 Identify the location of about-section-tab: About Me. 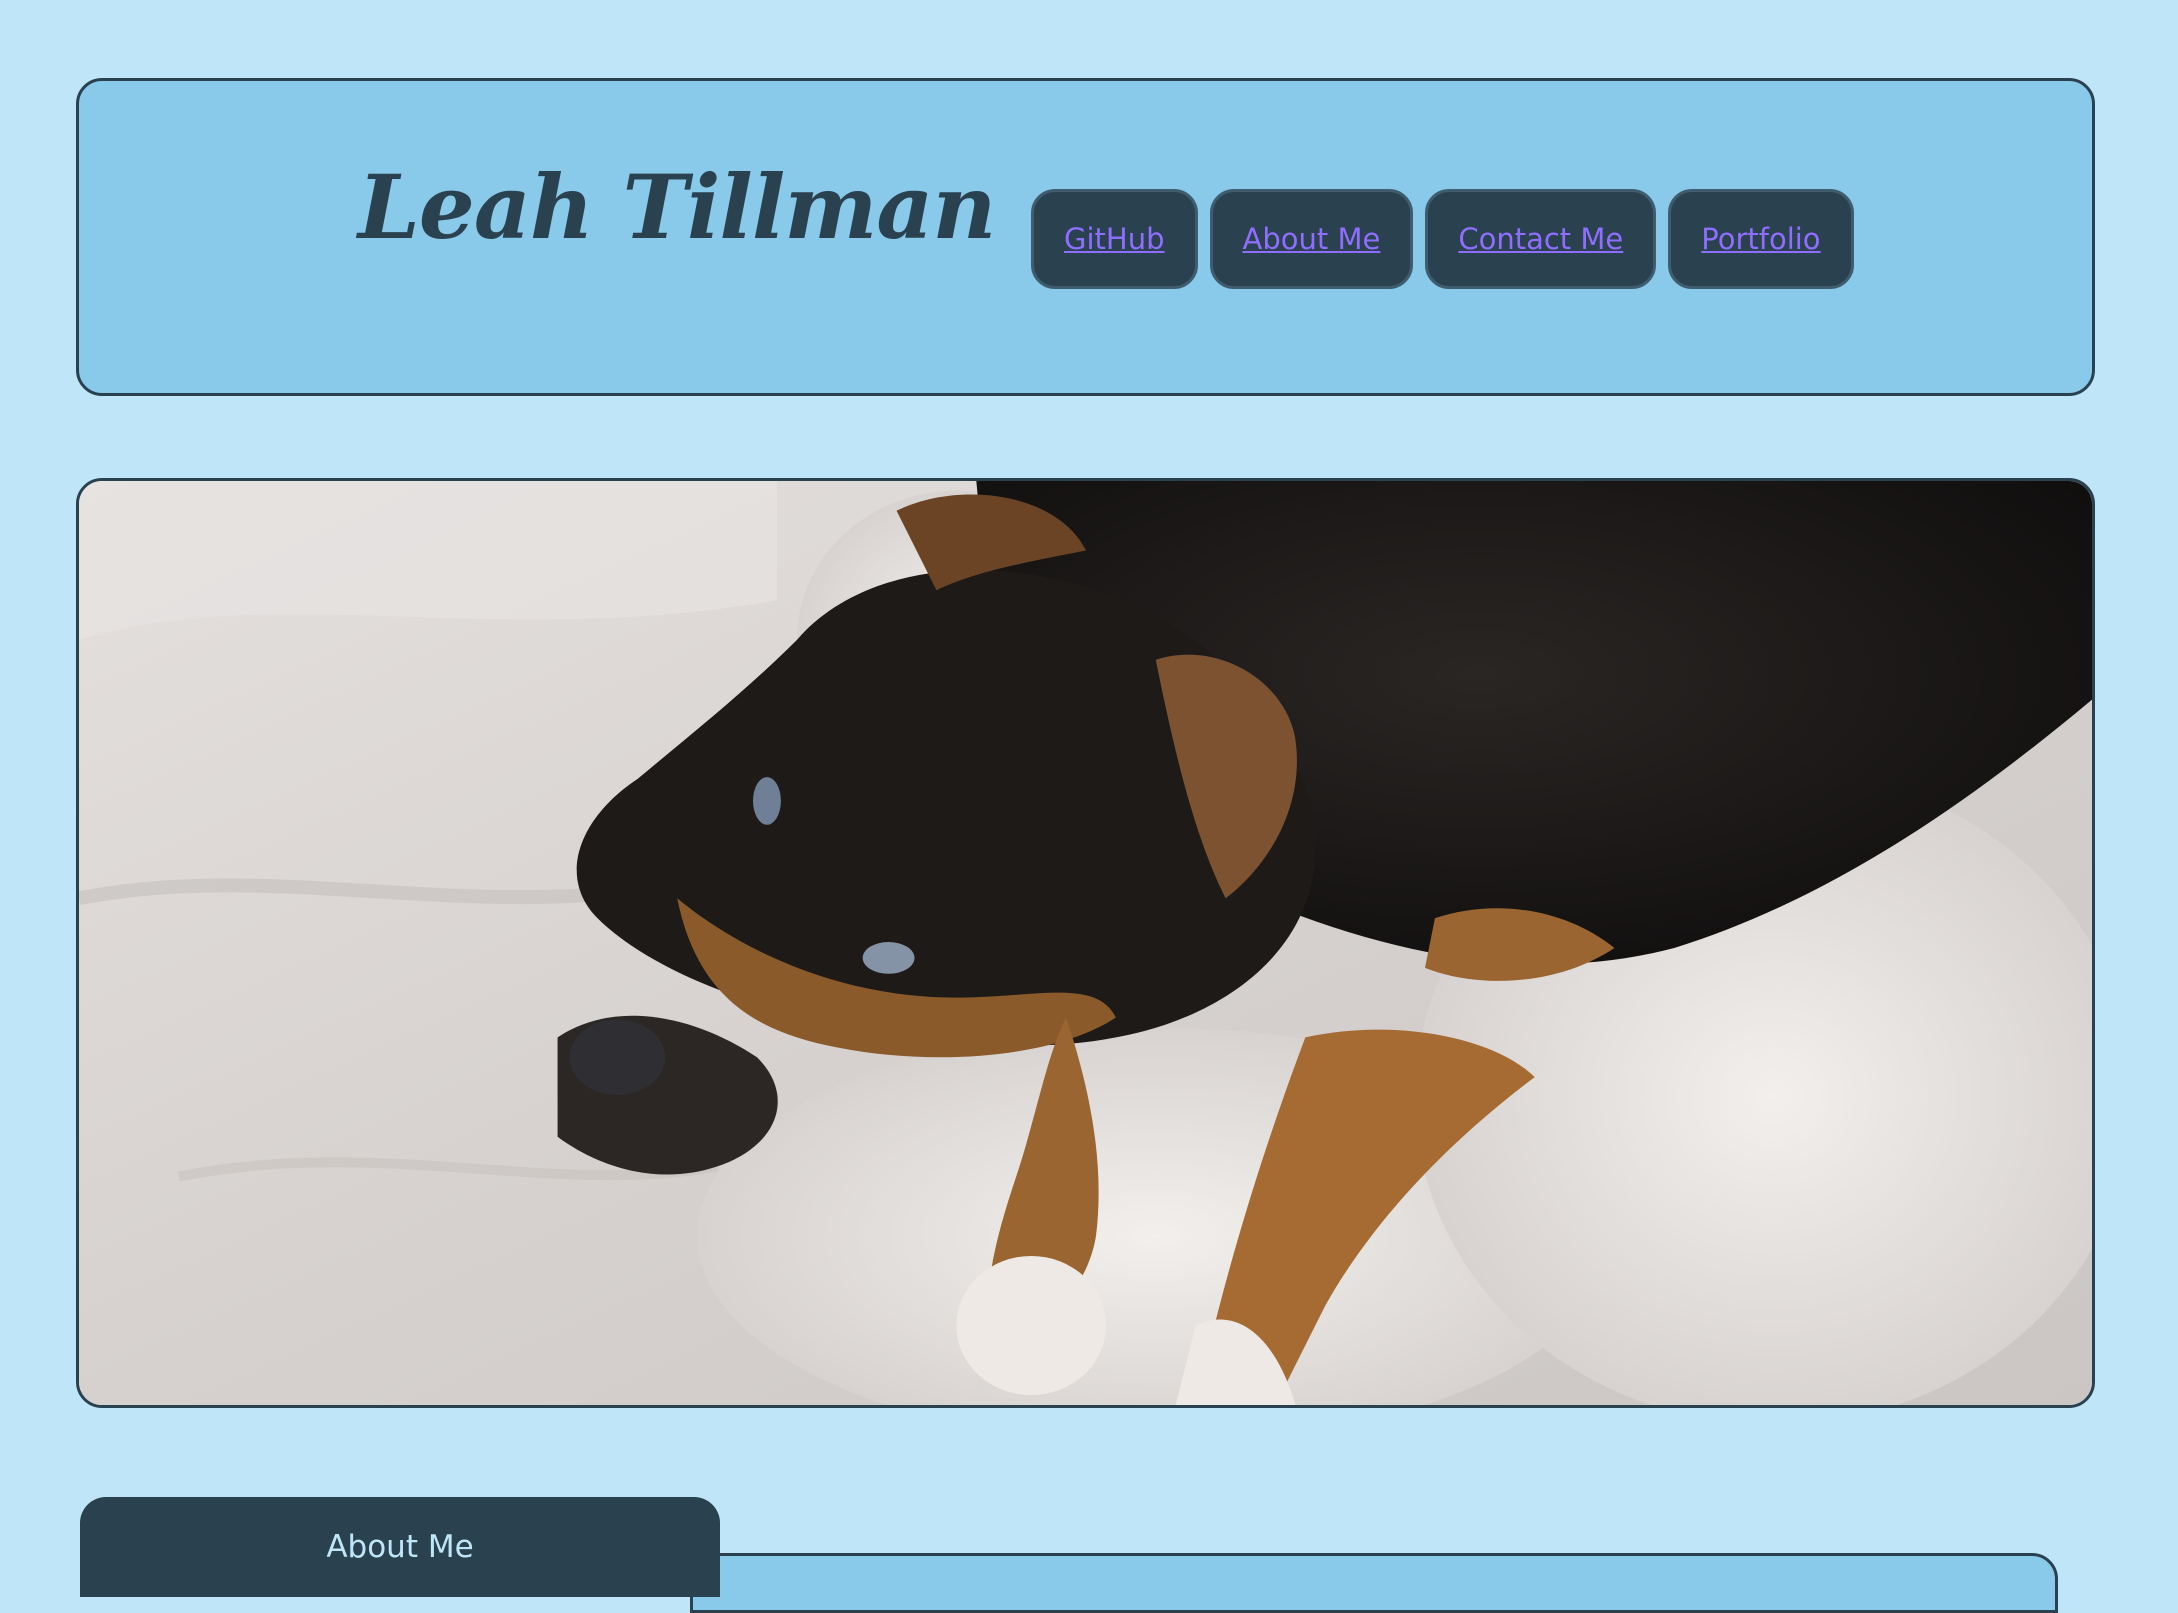
(400, 1547).